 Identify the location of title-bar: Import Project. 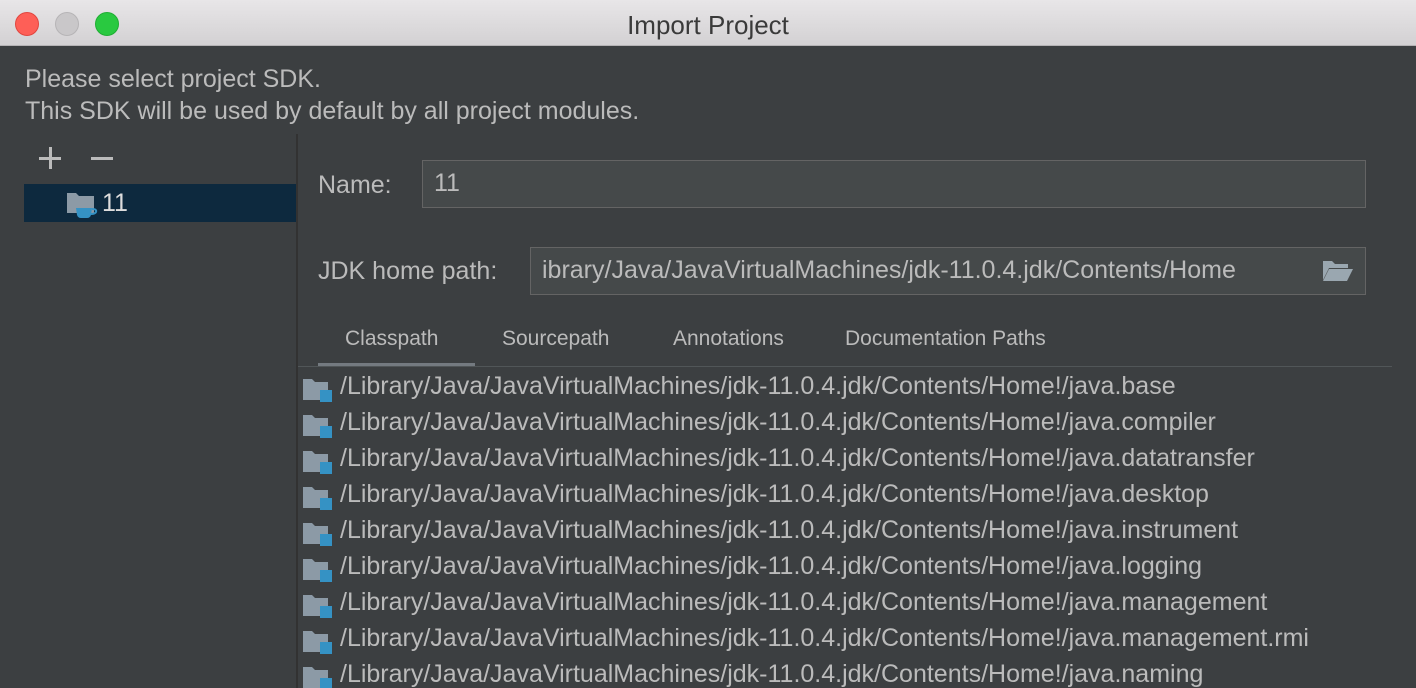
(708, 23).